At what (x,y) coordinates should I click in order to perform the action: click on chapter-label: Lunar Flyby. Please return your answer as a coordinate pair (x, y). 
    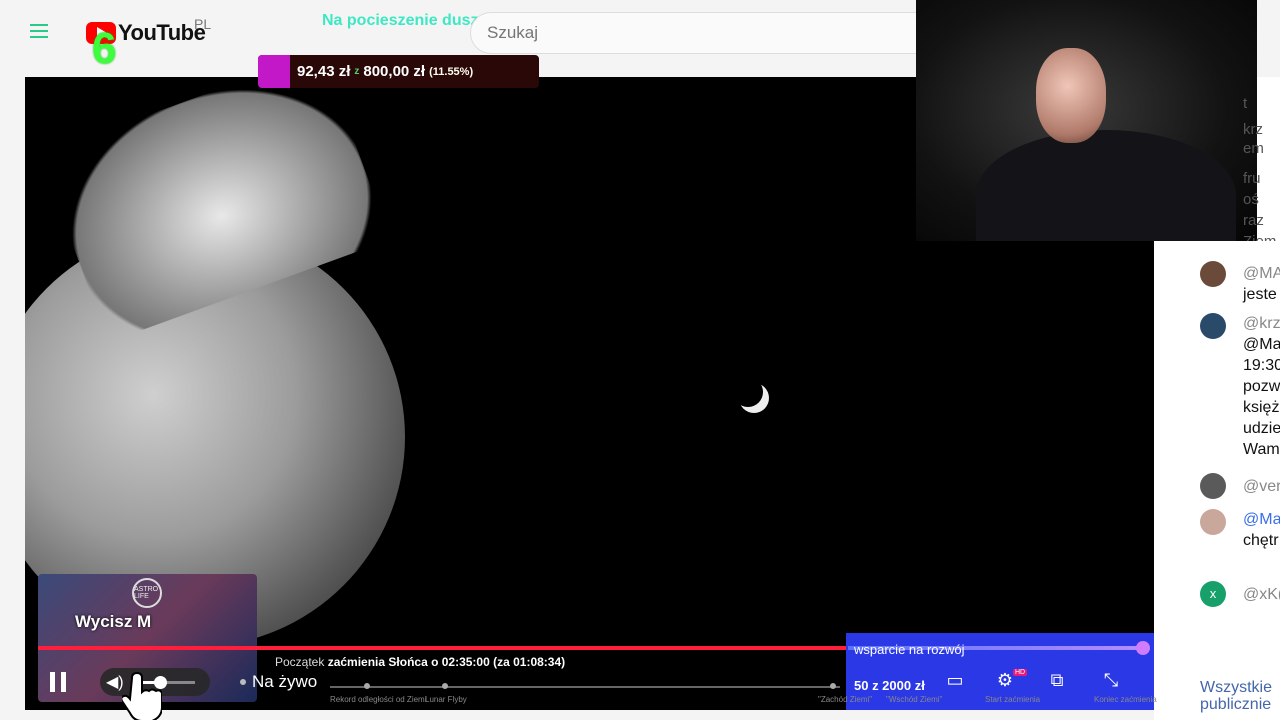
    Looking at the image, I should click on (446, 699).